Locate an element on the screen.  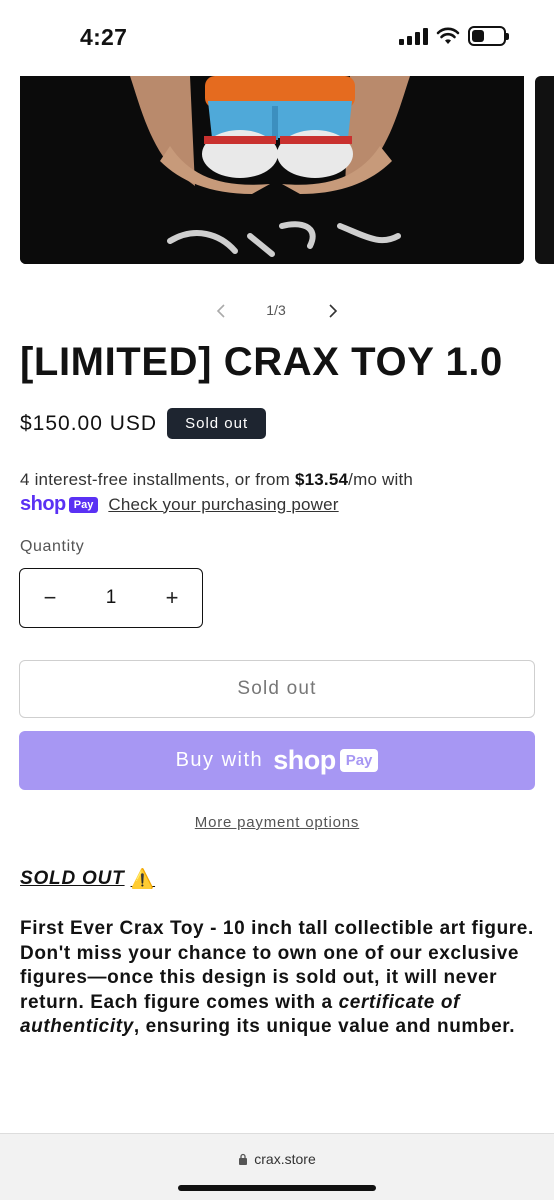
shop-pay-row: shop Pay Check your purchasing power is located at coordinates (179, 504).